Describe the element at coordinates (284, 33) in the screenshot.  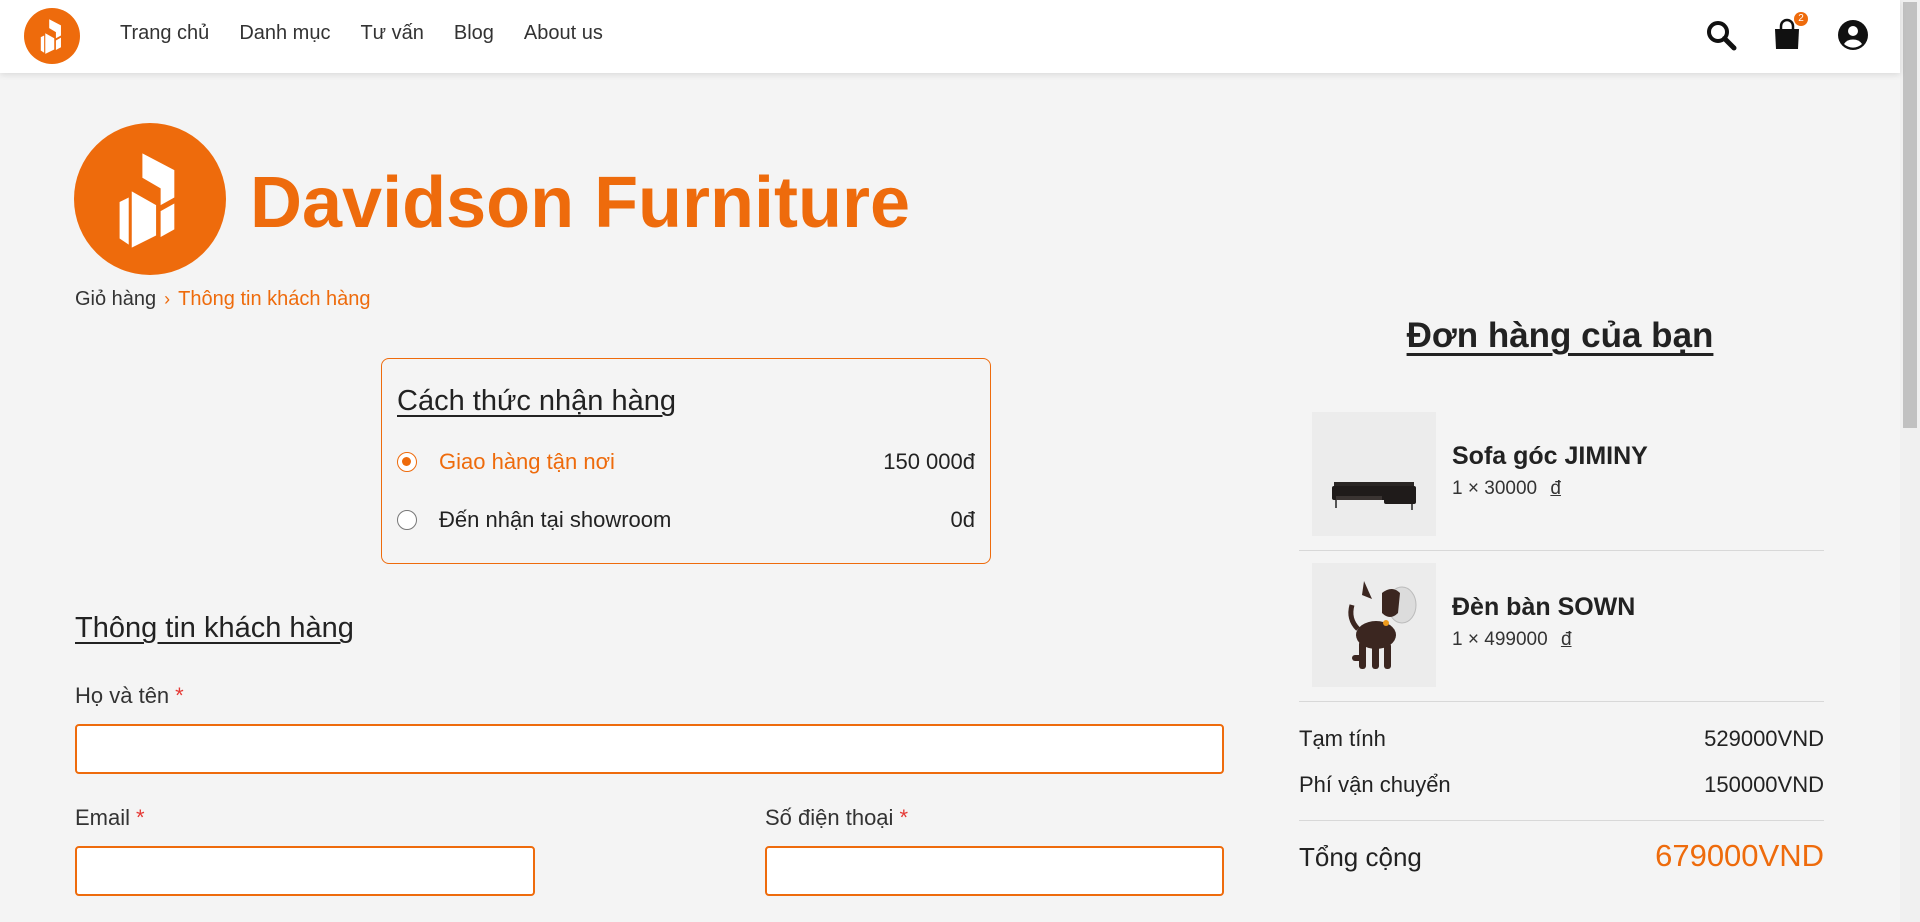
I see `nav-link-categories: Danh mục` at that location.